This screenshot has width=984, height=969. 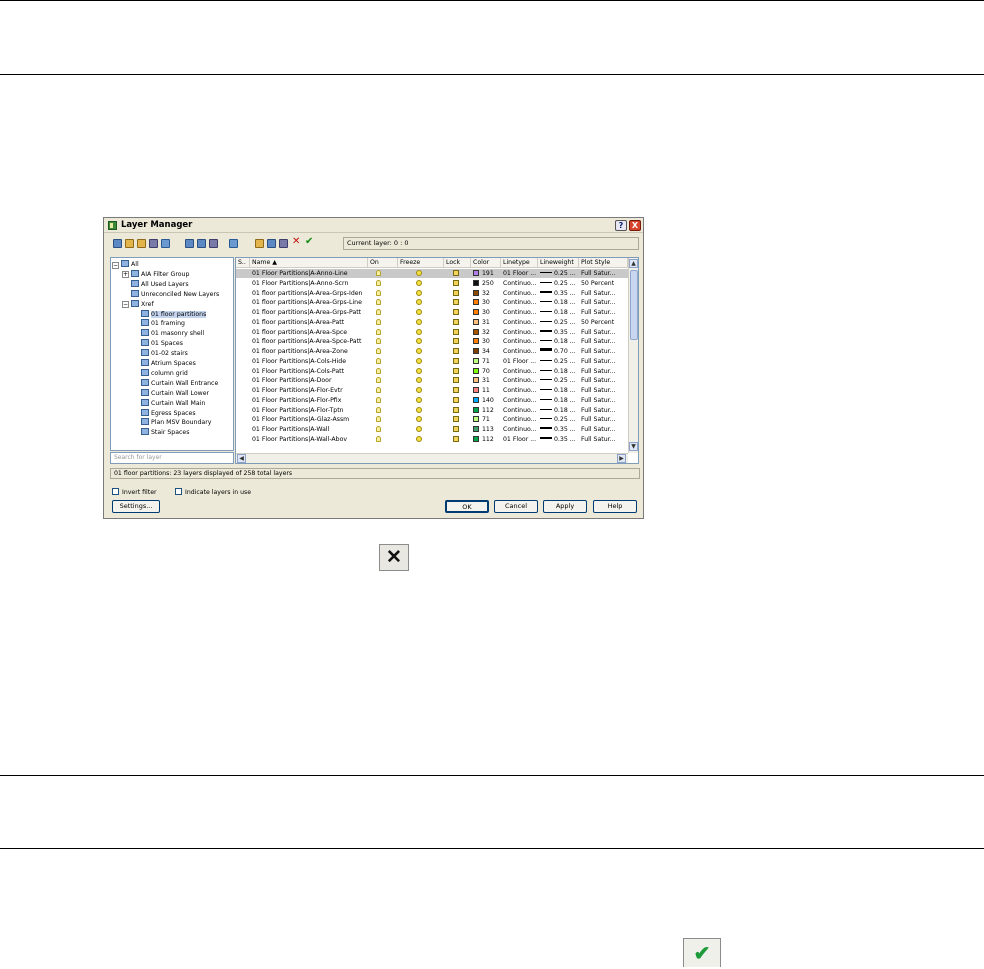 What do you see at coordinates (487, 429) in the screenshot?
I see `layer-color: 113` at bounding box center [487, 429].